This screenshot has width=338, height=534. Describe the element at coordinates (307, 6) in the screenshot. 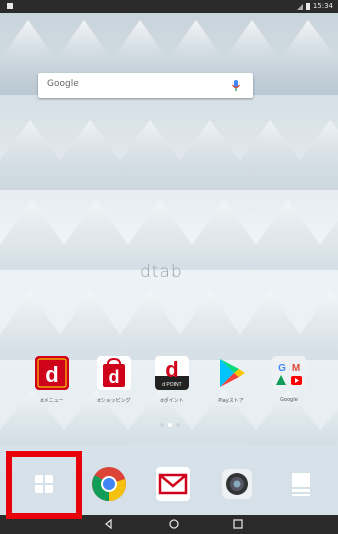

I see `battery-icon` at that location.